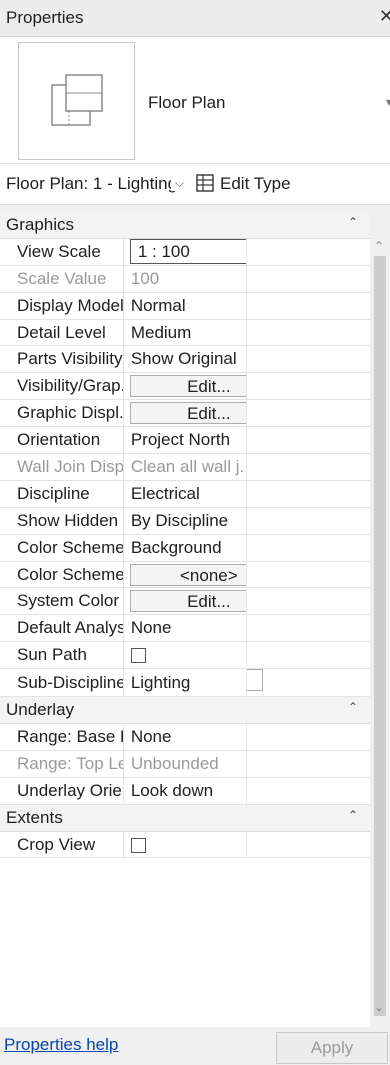 The width and height of the screenshot is (390, 1065). Describe the element at coordinates (185, 710) in the screenshot. I see `group-header-underlay: Underlay ⌃` at that location.